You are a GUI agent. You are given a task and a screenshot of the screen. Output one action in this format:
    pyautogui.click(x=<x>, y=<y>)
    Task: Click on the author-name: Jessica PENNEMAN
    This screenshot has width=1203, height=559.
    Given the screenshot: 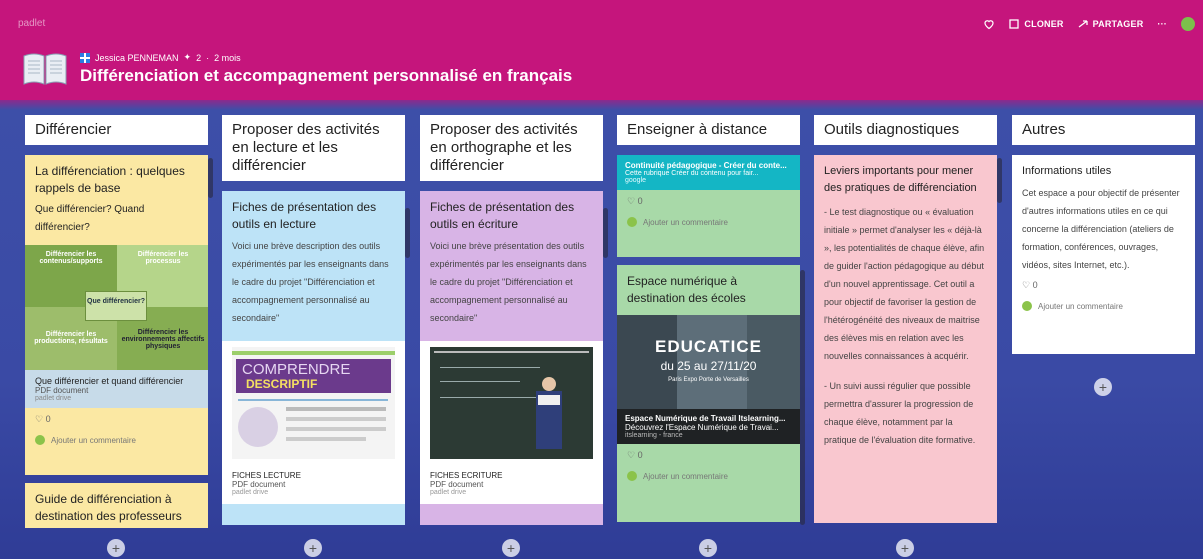 What is the action you would take?
    pyautogui.click(x=137, y=58)
    